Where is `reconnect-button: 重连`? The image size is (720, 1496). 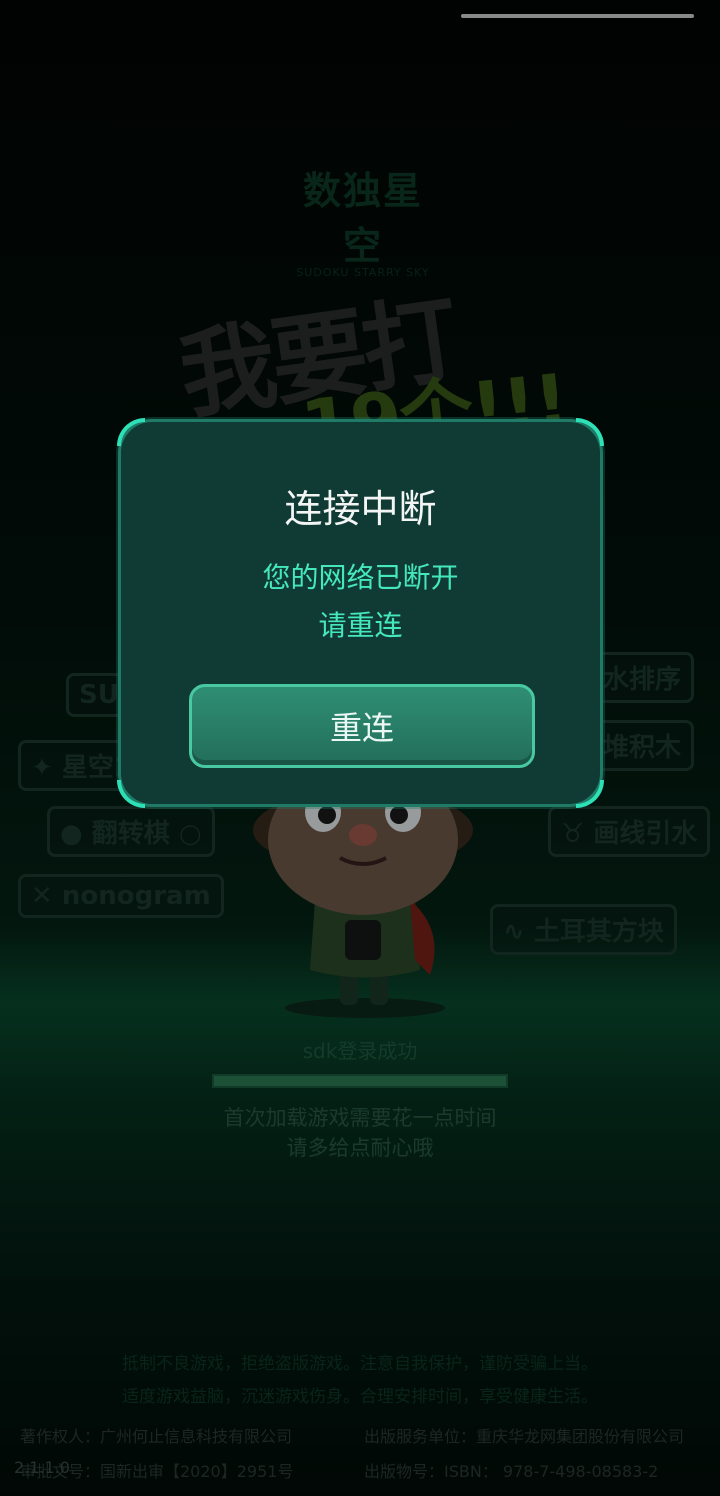 reconnect-button: 重连 is located at coordinates (362, 726).